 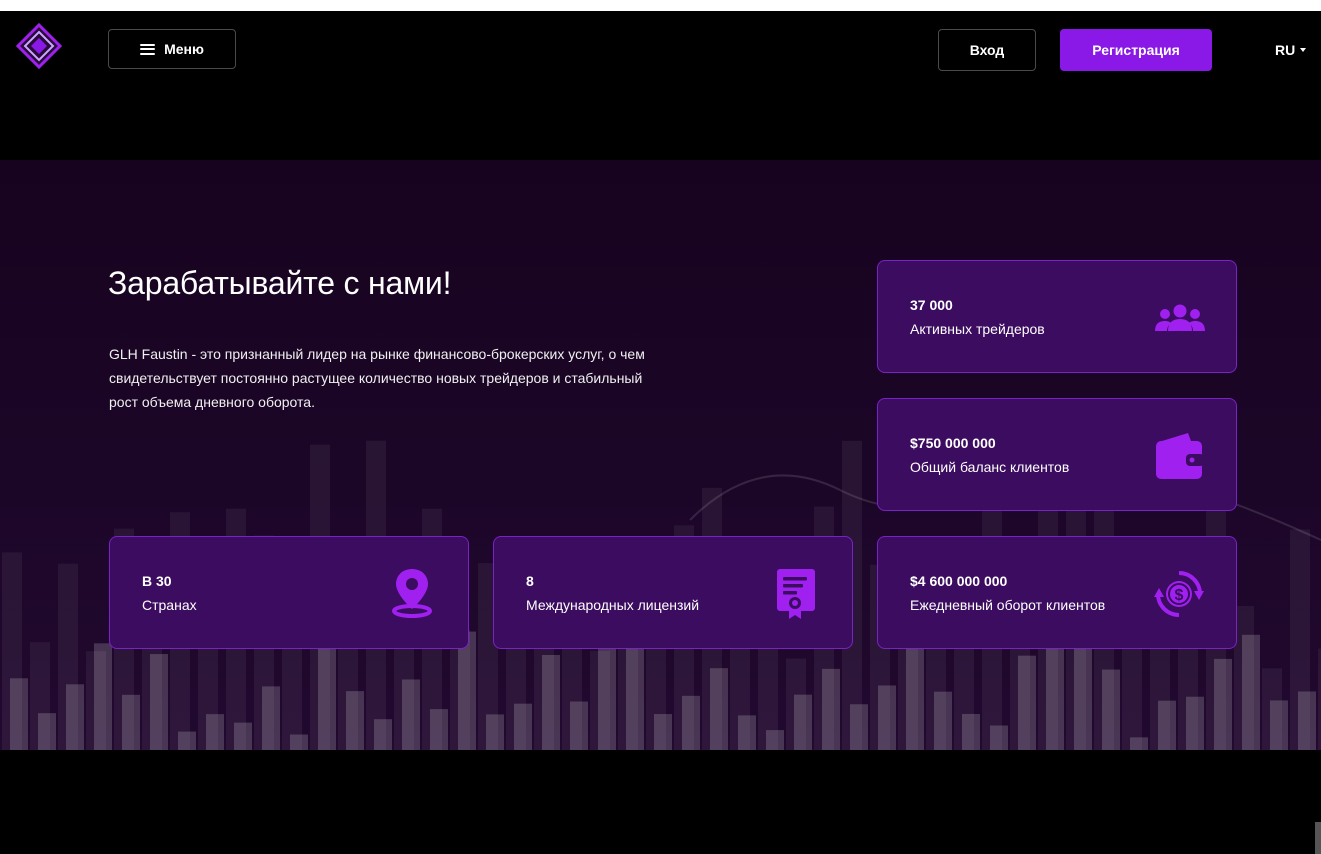 What do you see at coordinates (39, 46) in the screenshot?
I see `glh-logo` at bounding box center [39, 46].